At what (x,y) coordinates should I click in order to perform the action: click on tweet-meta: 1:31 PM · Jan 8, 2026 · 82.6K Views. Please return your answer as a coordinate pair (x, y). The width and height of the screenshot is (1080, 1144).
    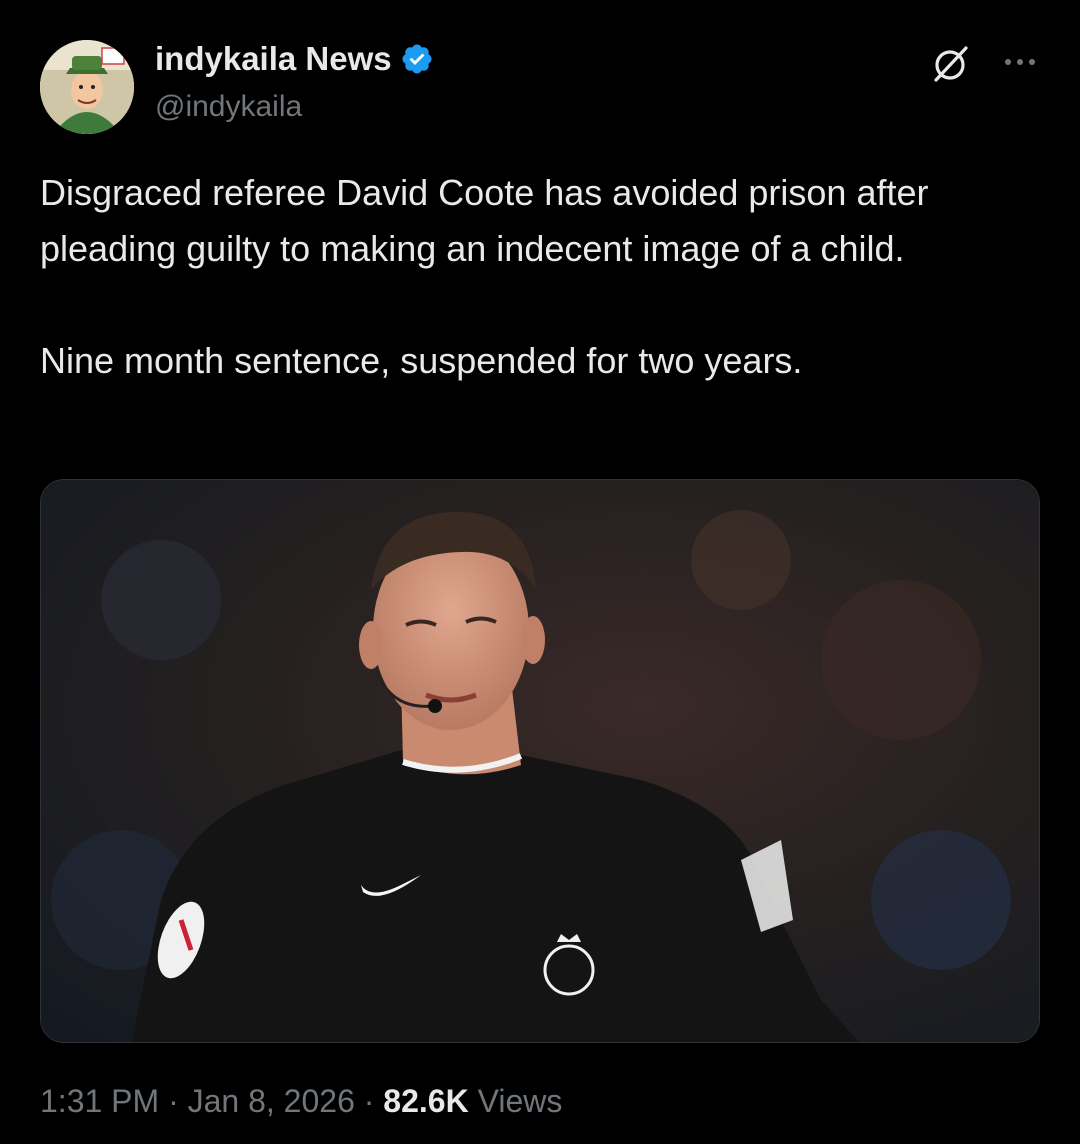
    Looking at the image, I should click on (301, 1101).